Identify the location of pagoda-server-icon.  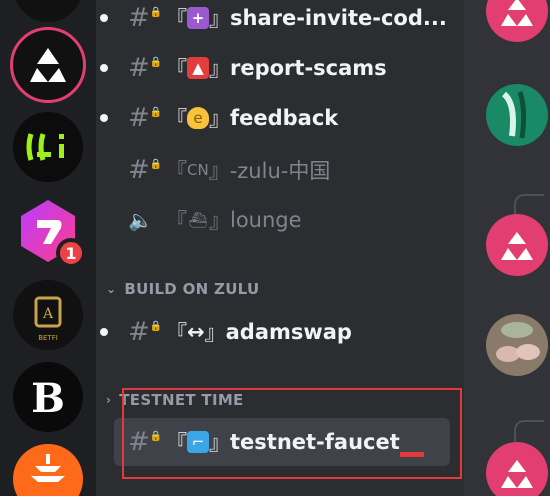
(48, 470).